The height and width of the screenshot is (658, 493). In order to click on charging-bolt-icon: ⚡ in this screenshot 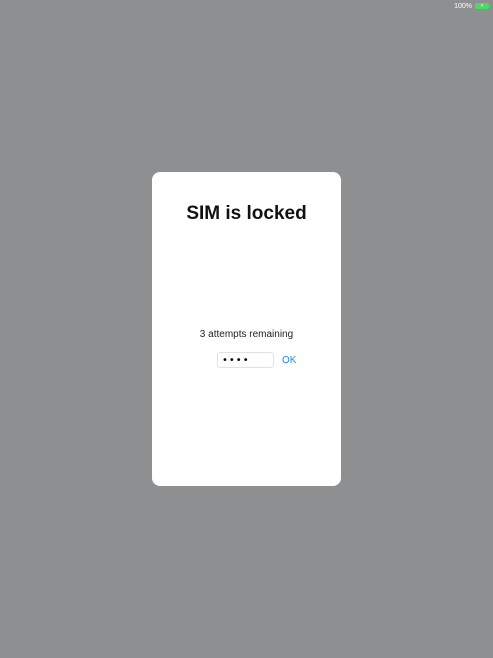, I will do `click(482, 6)`.